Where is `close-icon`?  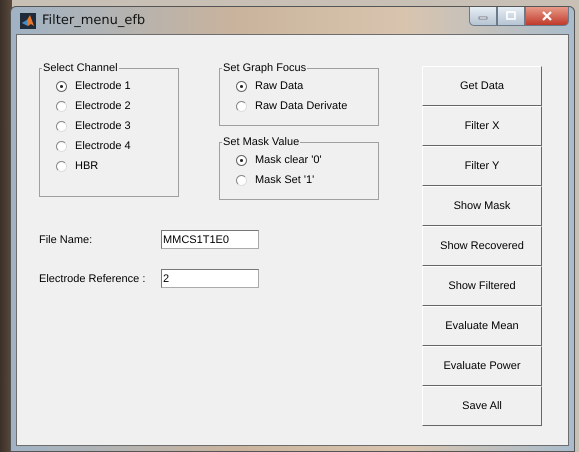 close-icon is located at coordinates (547, 16).